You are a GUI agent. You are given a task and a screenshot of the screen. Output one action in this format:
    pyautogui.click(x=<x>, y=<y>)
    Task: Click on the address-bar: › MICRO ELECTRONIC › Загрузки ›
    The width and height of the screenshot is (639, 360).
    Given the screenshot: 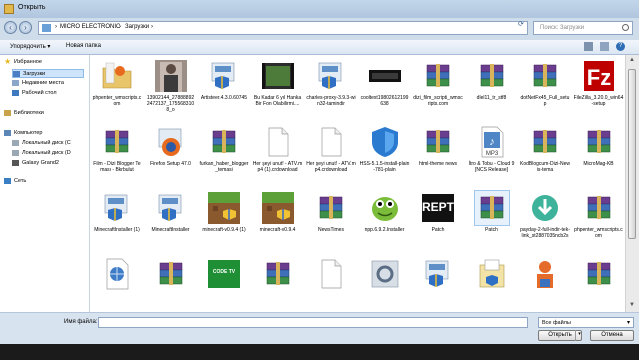 What is the action you would take?
    pyautogui.click(x=283, y=28)
    